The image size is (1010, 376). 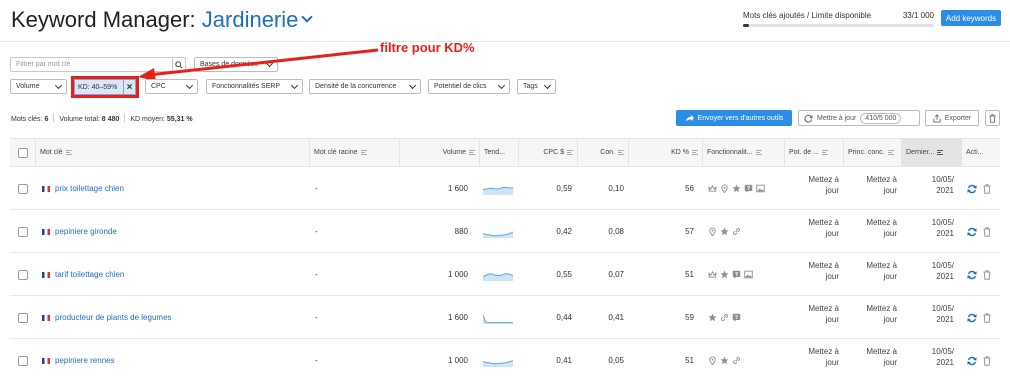 I want to click on col-competition: Con., so click(x=602, y=152).